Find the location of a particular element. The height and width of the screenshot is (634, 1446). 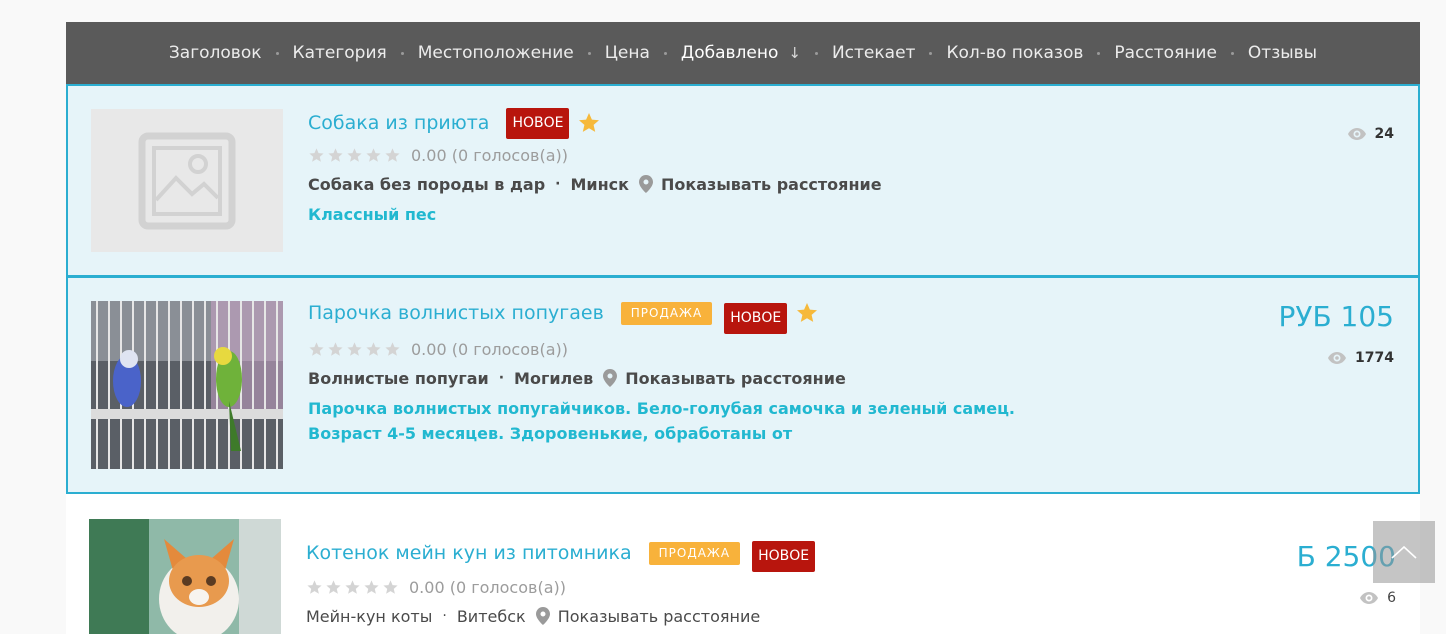

sort-category: Категория is located at coordinates (340, 53).